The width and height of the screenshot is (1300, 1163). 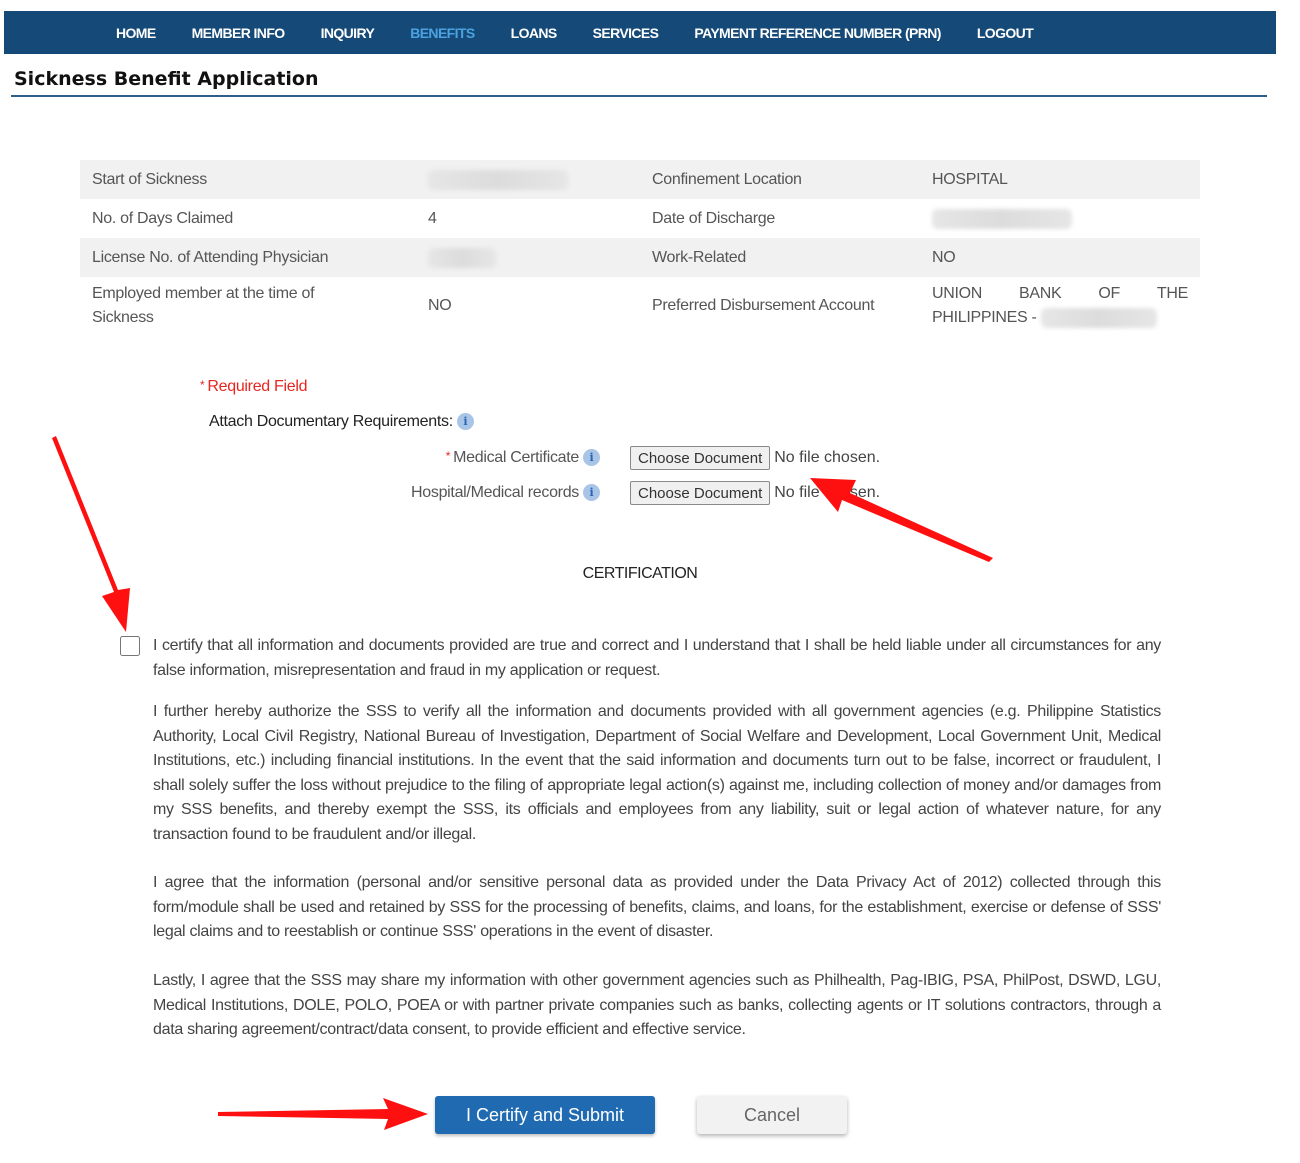 What do you see at coordinates (1172, 293) in the screenshot?
I see `account-word: THE` at bounding box center [1172, 293].